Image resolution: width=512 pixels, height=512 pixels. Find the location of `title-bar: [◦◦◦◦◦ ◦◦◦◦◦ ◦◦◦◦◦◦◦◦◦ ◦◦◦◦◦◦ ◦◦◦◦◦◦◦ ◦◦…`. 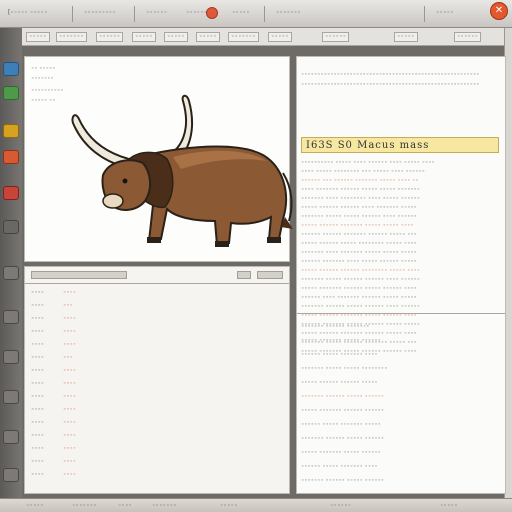

title-bar: [◦◦◦◦◦ ◦◦◦◦◦ ◦◦◦◦◦◦◦◦◦ ◦◦◦◦◦◦ ◦◦◦◦◦◦◦ ◦◦… is located at coordinates (256, 14).